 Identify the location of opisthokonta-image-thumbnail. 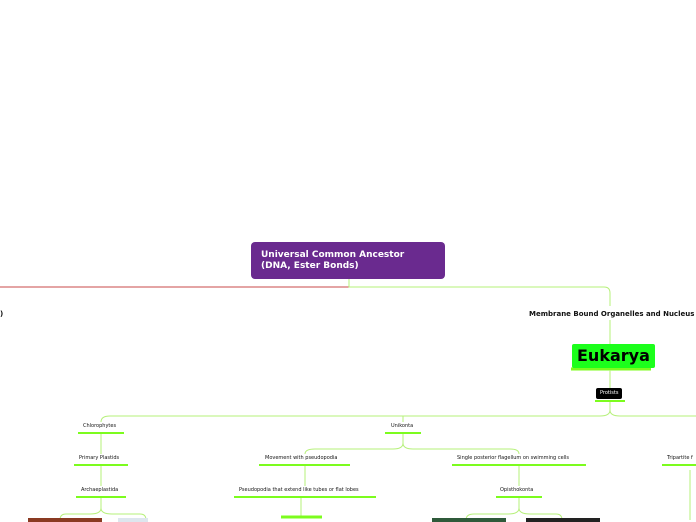
(469, 520).